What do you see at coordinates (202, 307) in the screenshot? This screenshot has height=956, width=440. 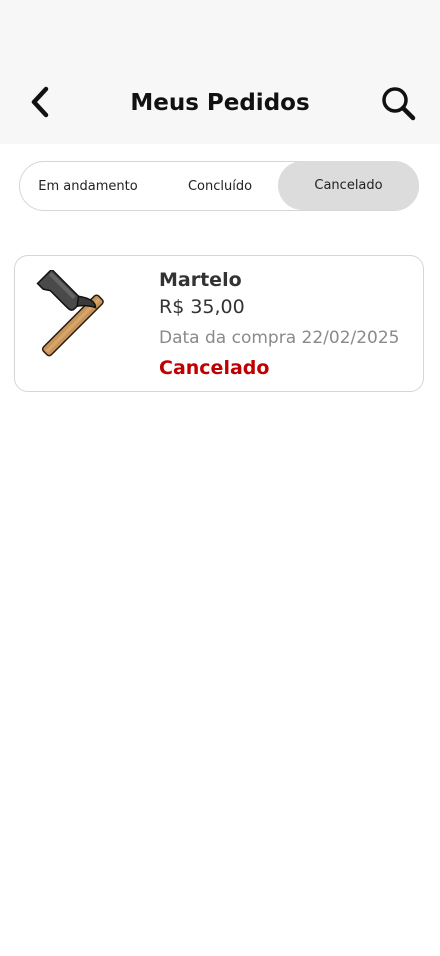 I see `order-item-price: R$ 35,00` at bounding box center [202, 307].